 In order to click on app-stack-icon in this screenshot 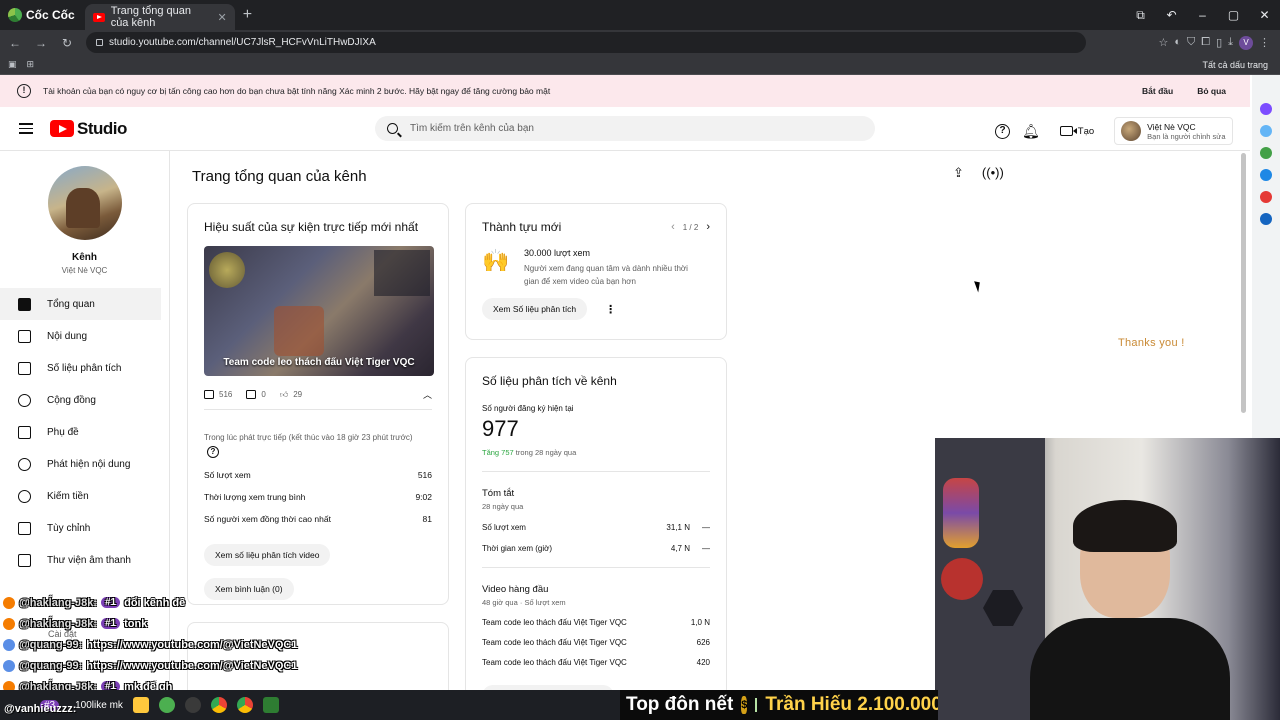, I will do `click(270, 705)`.